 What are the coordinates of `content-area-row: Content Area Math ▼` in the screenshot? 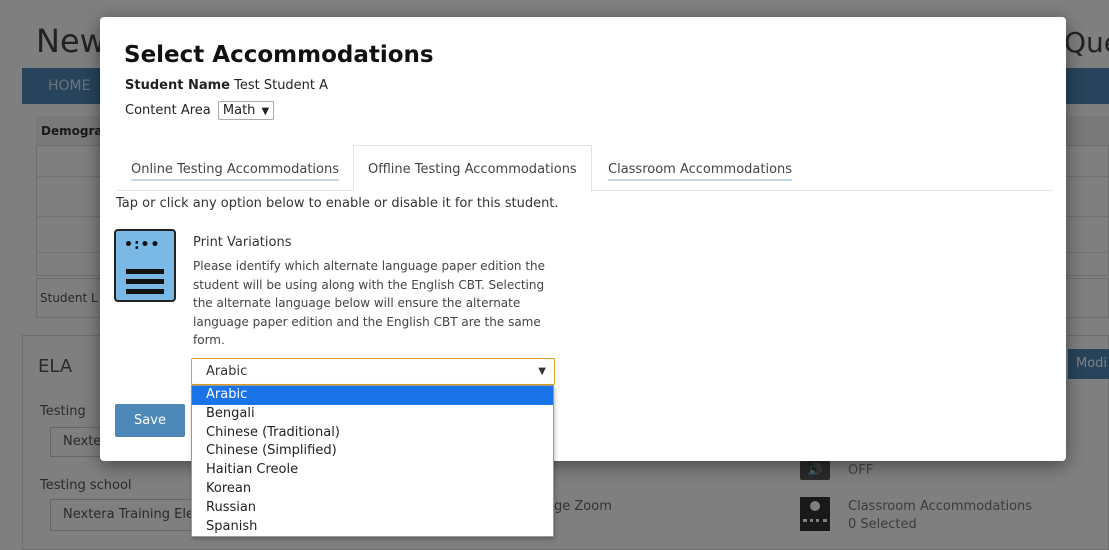 It's located at (200, 110).